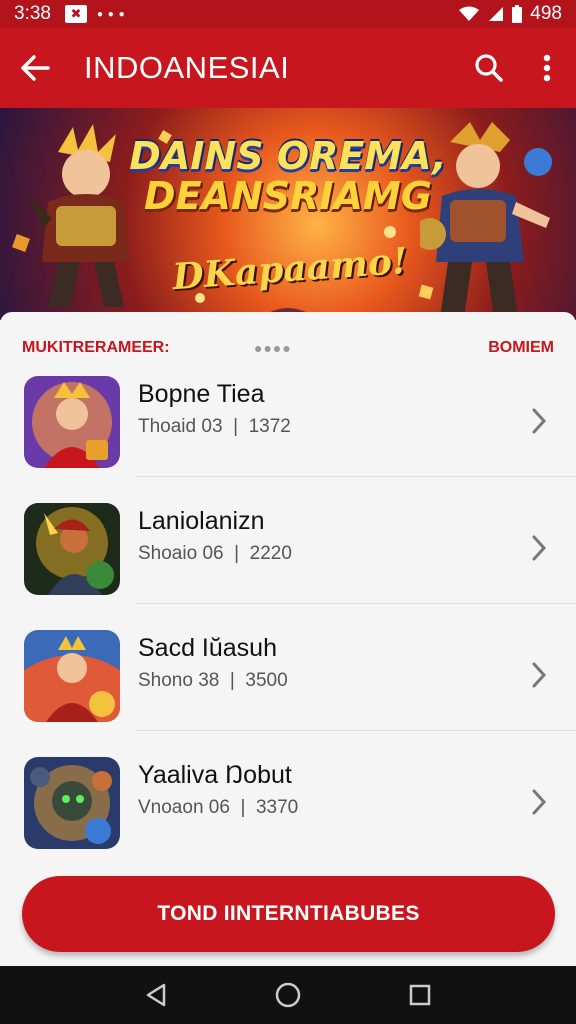 The image size is (576, 1024). I want to click on back-triangle-icon, so click(156, 995).